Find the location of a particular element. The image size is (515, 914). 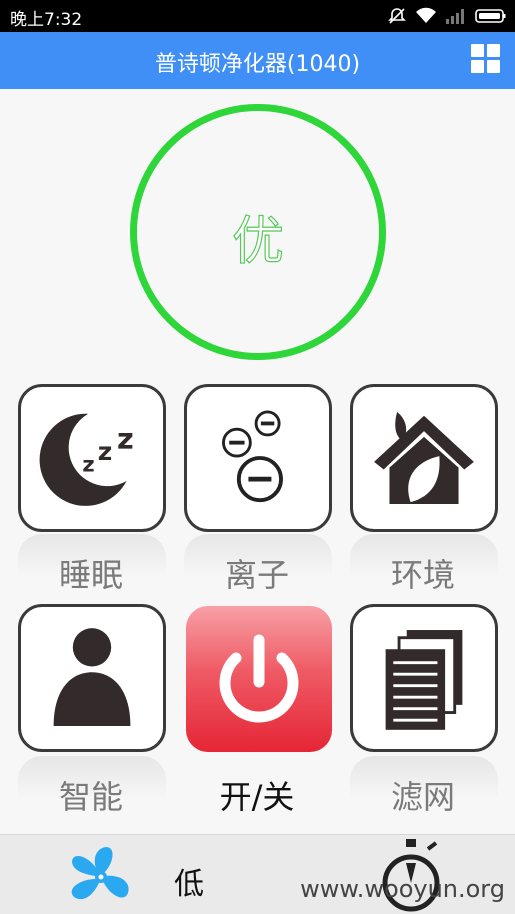

smart-button is located at coordinates (92, 678).